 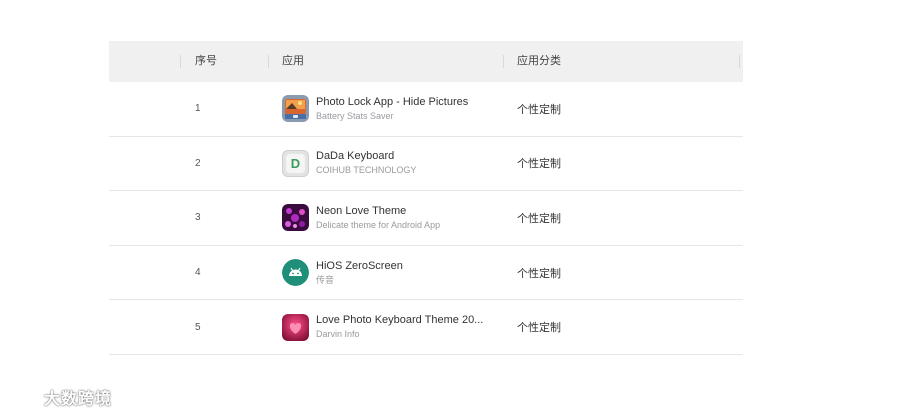 I want to click on row-app: HiOS ZeroScreen 传音, so click(x=386, y=273).